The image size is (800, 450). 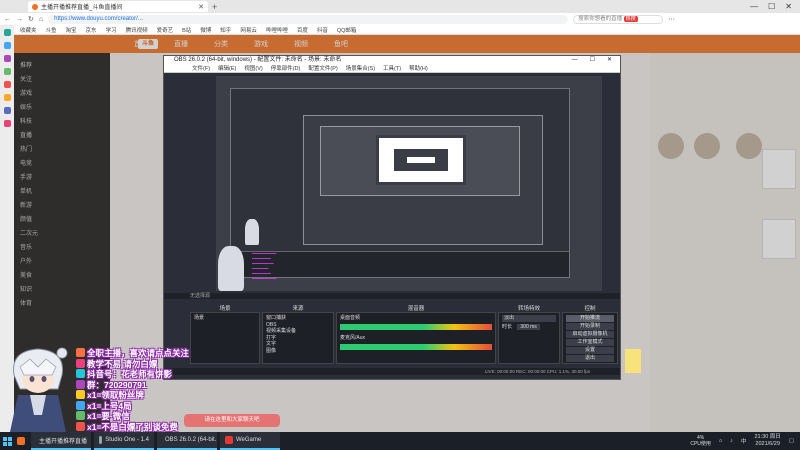 What do you see at coordinates (39, 389) in the screenshot?
I see `anime-avatar-image` at bounding box center [39, 389].